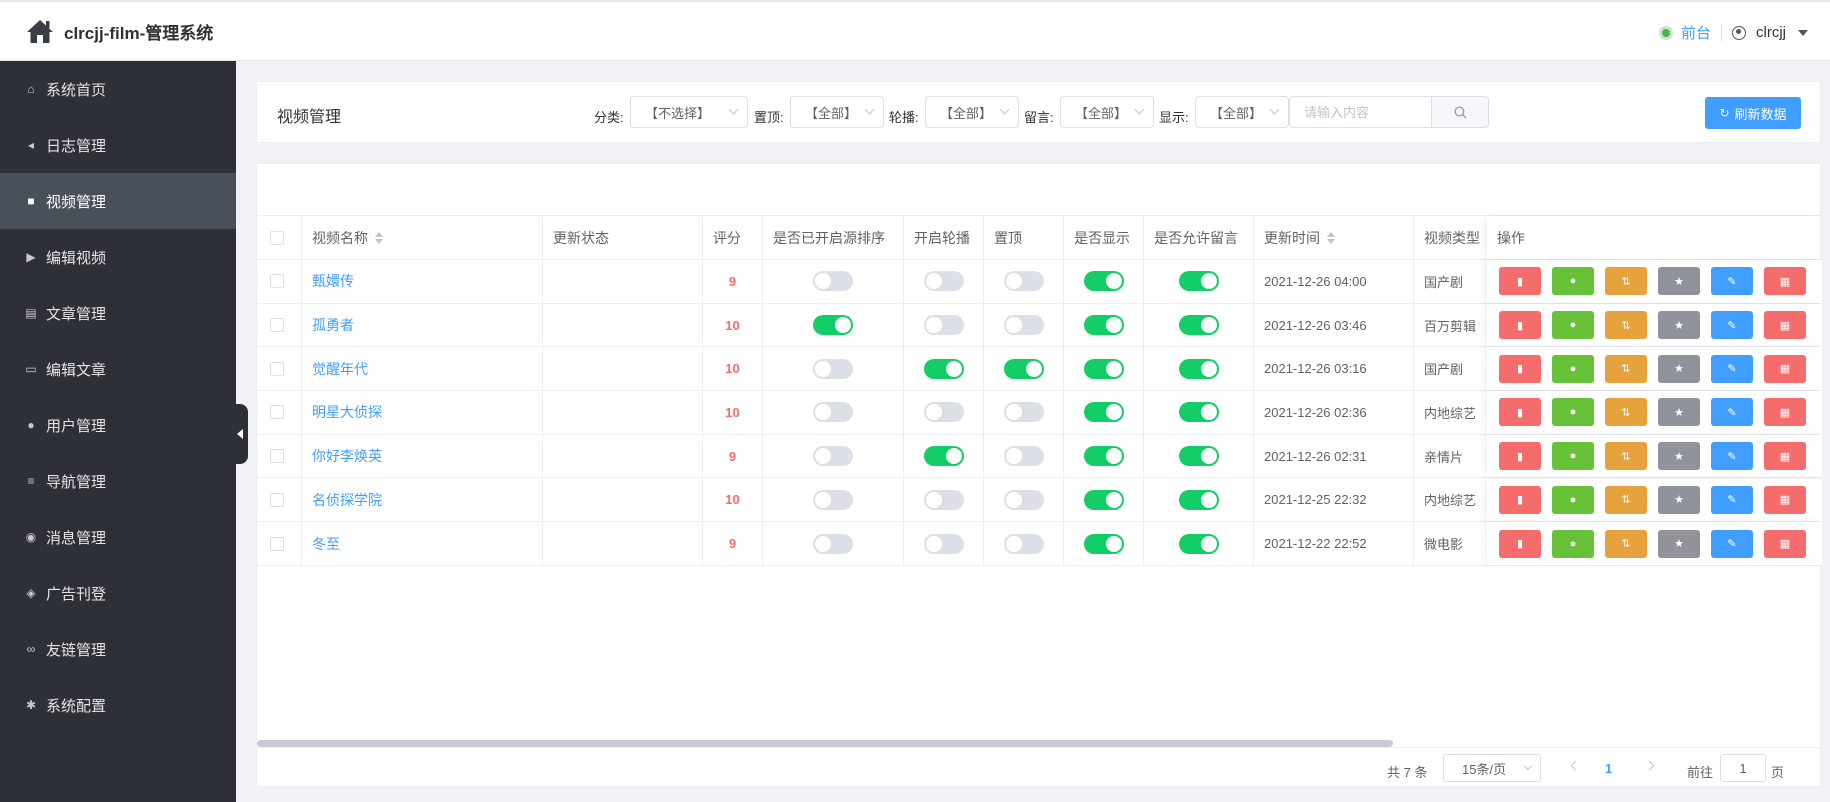 The image size is (1830, 802). What do you see at coordinates (379, 237) in the screenshot?
I see `sort-icon` at bounding box center [379, 237].